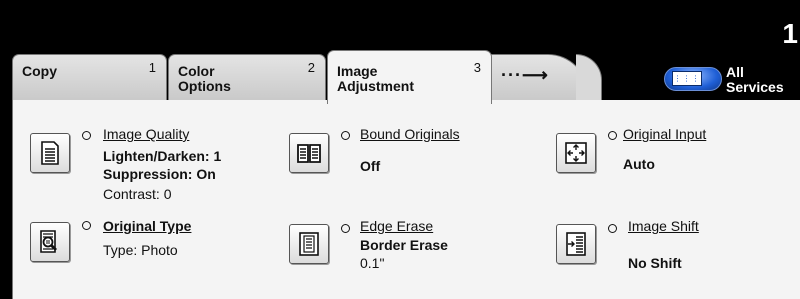 The height and width of the screenshot is (299, 800). What do you see at coordinates (39, 71) in the screenshot?
I see `tab-copy-label: Copy` at bounding box center [39, 71].